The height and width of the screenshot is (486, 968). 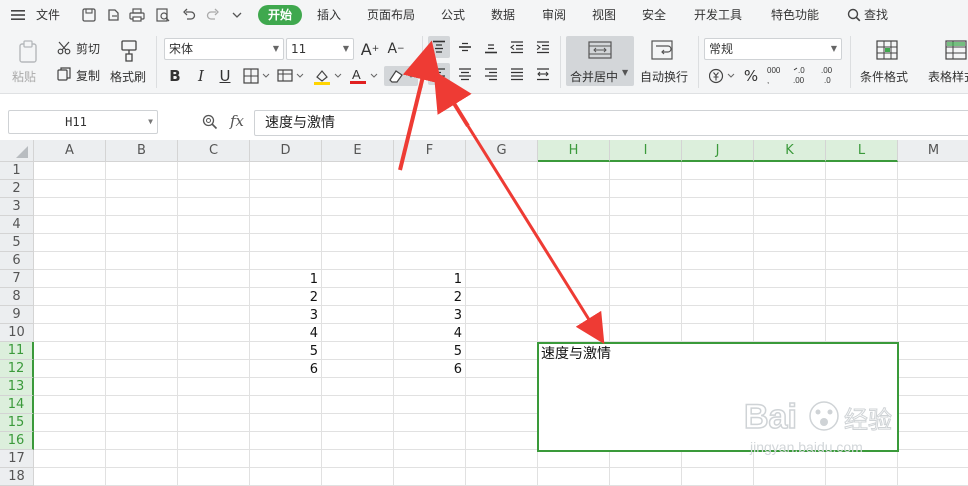 I want to click on arrow-to-merged-cell, so click(x=535, y=235).